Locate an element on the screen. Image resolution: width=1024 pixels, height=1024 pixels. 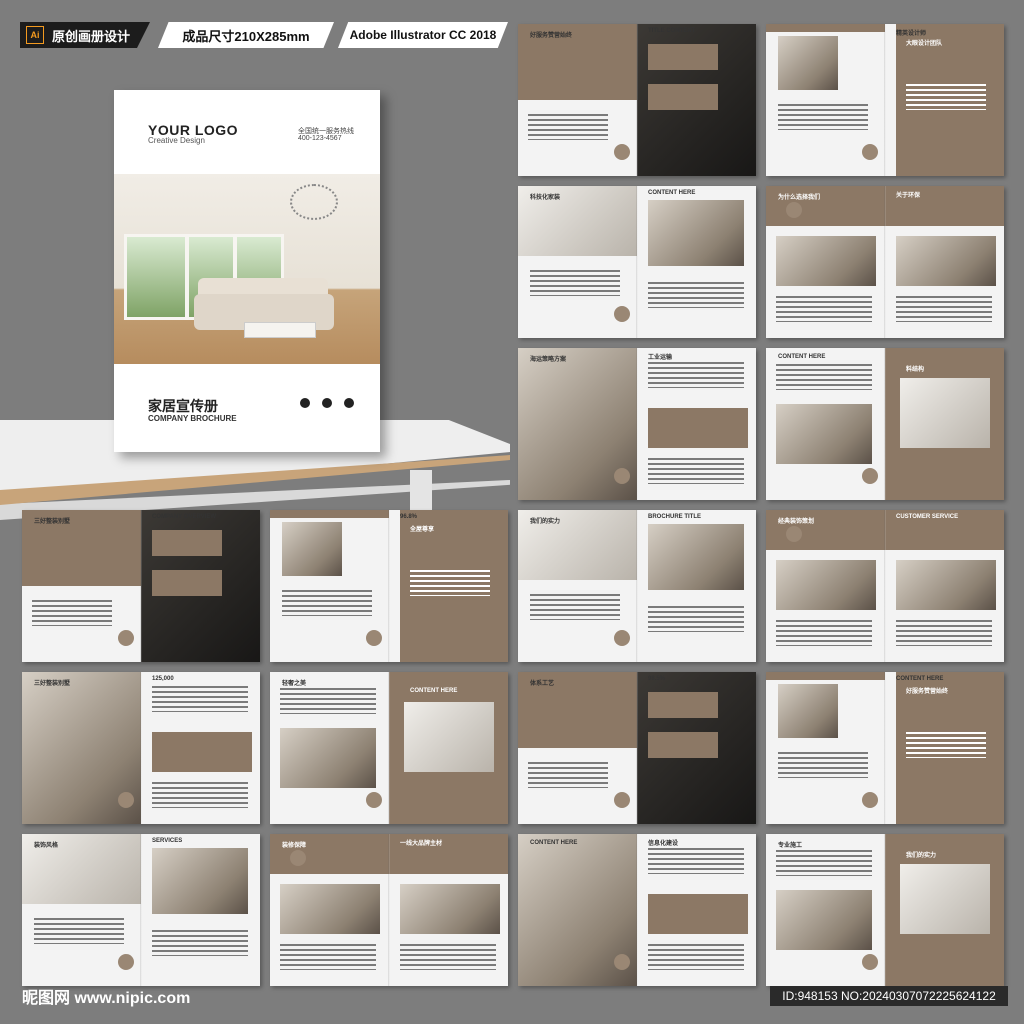
brochure-spread: 大眼设计团队 精英设计师 is located at coordinates (885, 100).